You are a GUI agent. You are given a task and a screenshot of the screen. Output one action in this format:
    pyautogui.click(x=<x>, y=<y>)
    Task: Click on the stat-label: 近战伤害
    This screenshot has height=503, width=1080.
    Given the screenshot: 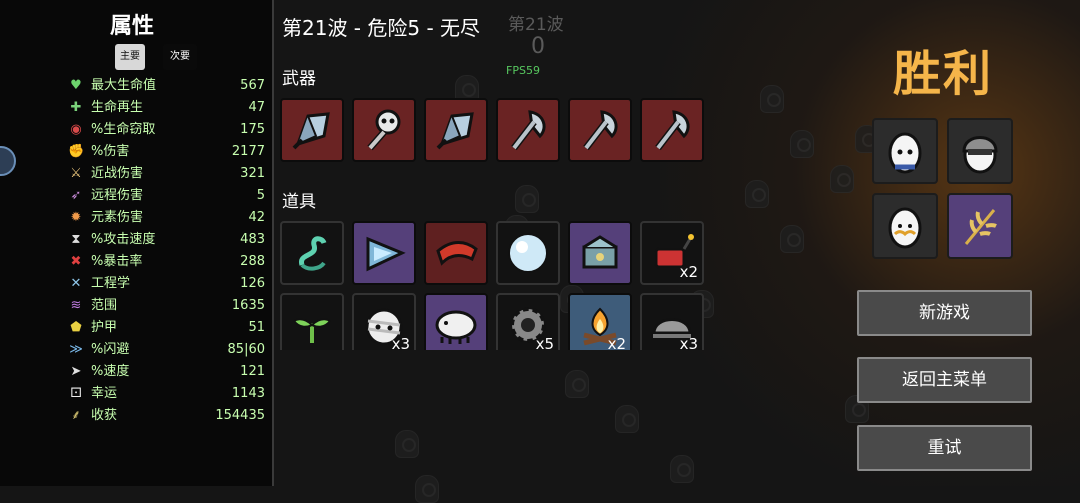 What is the action you would take?
    pyautogui.click(x=117, y=173)
    